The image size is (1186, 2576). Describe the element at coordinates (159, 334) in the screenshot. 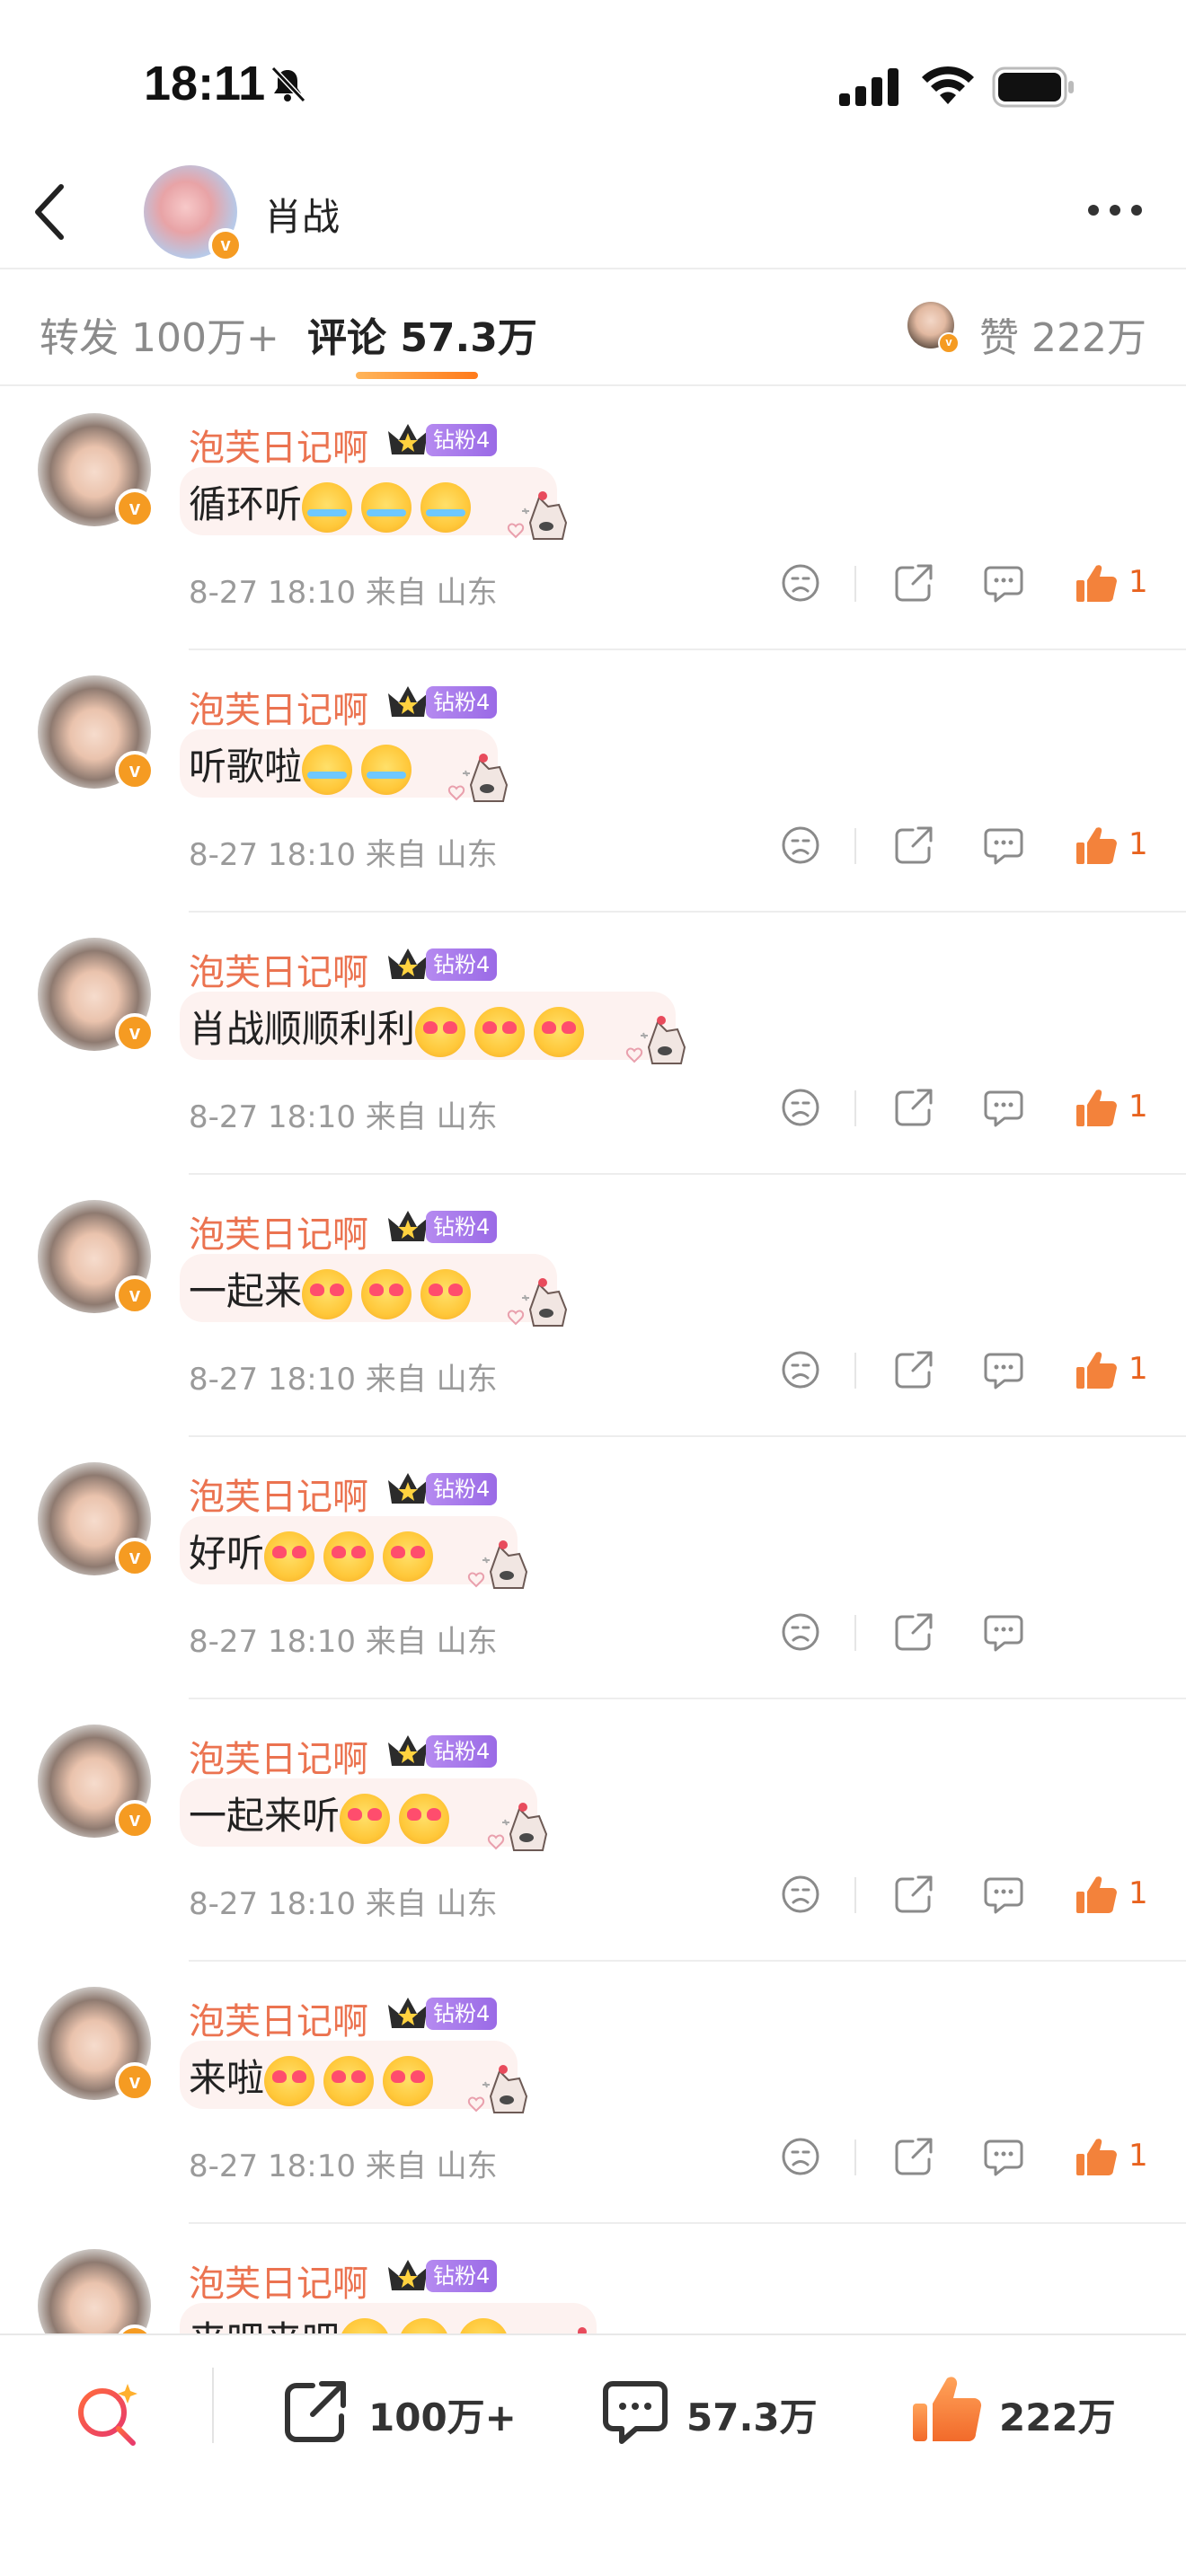

I see `tab-repost: 转发 100万+` at that location.